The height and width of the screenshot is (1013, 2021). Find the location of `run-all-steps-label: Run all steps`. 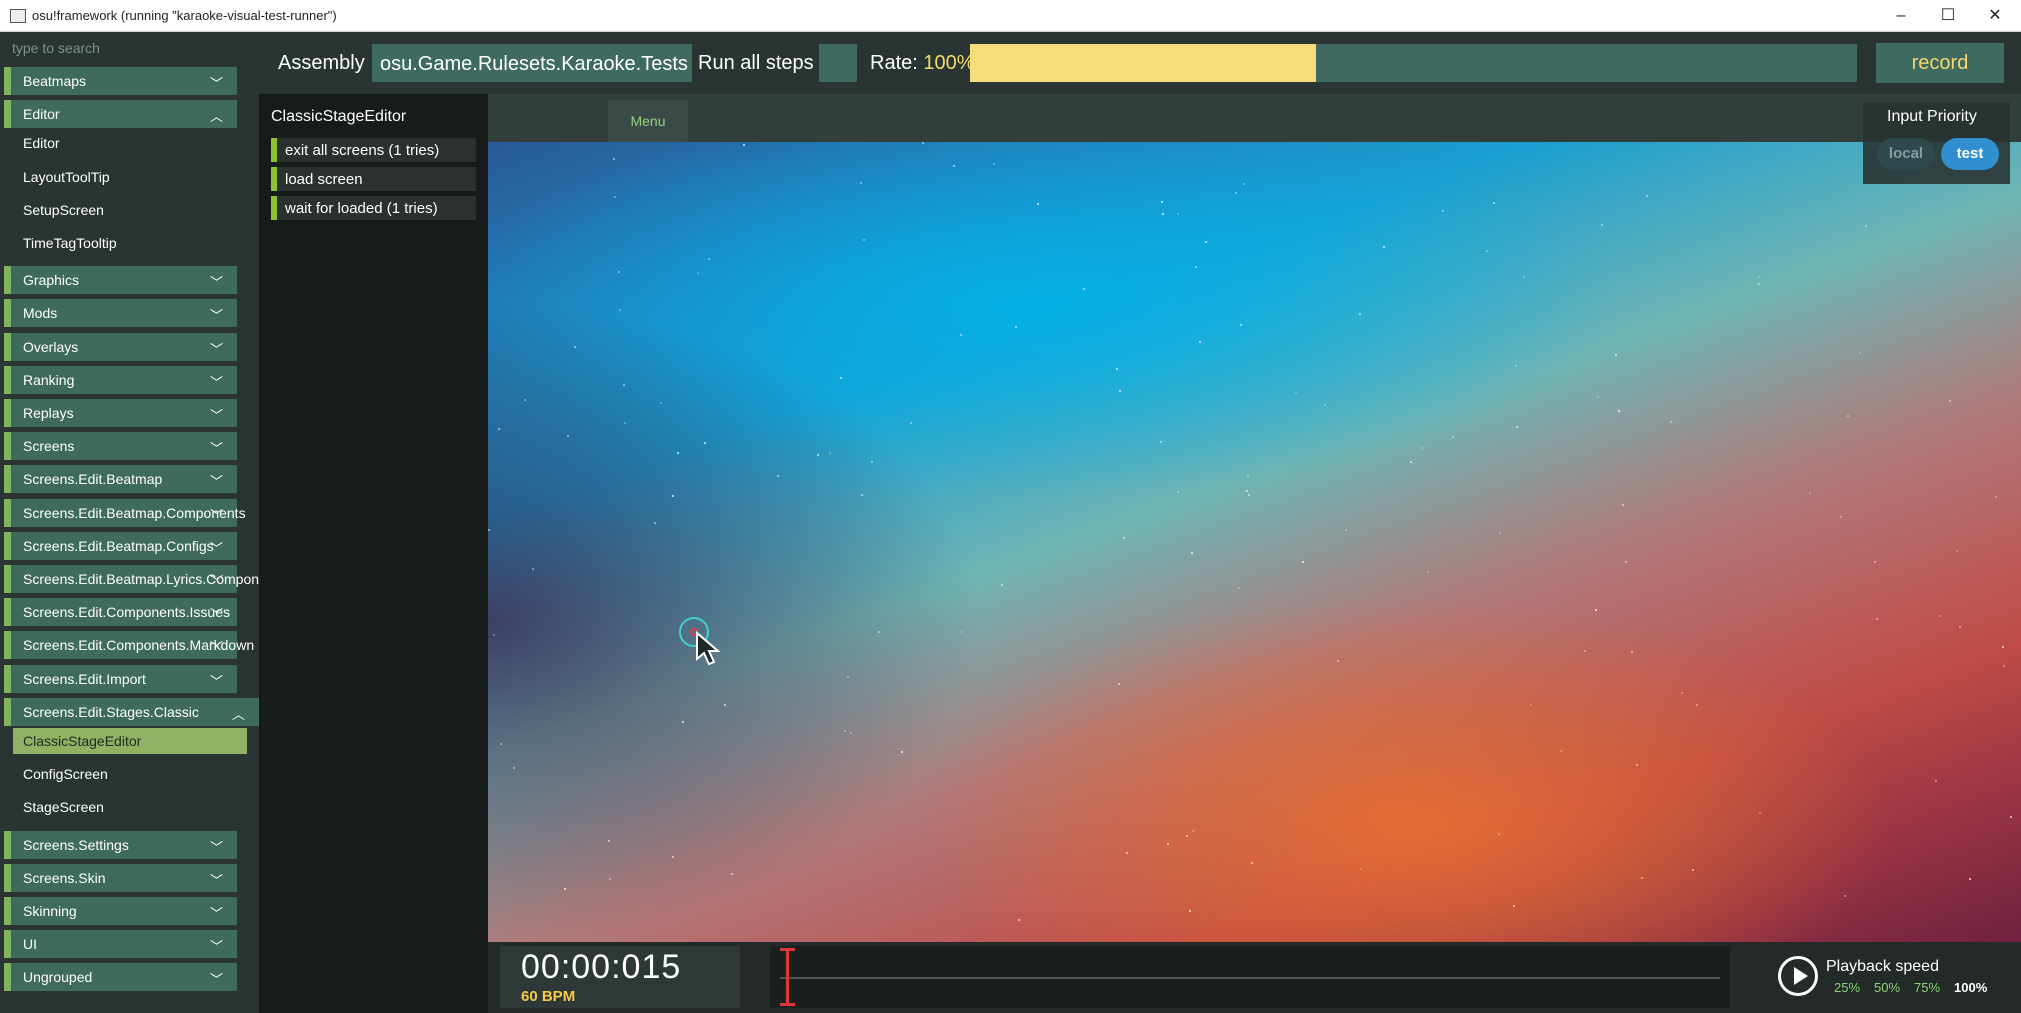

run-all-steps-label: Run all steps is located at coordinates (756, 63).